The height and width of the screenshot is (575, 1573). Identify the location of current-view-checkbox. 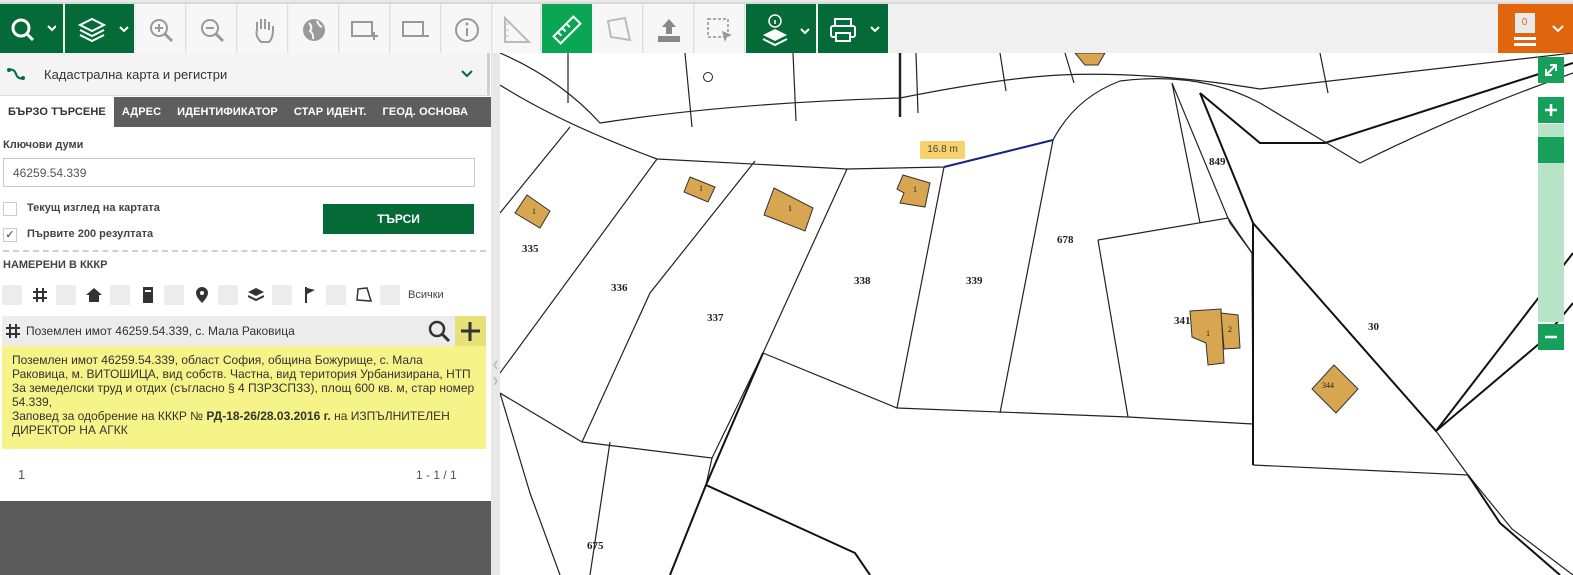
(10, 209).